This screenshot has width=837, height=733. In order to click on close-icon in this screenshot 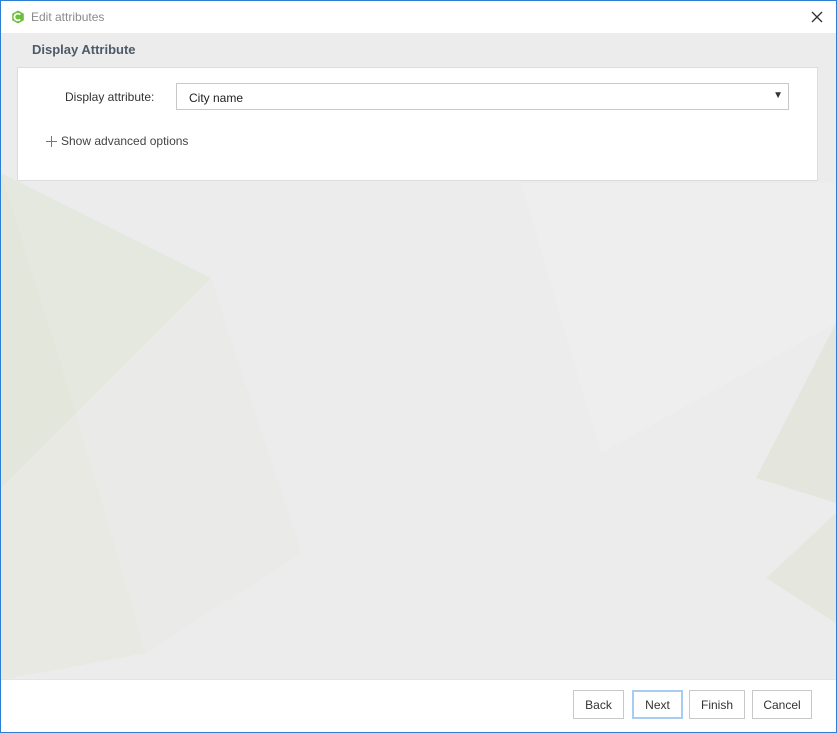, I will do `click(817, 17)`.